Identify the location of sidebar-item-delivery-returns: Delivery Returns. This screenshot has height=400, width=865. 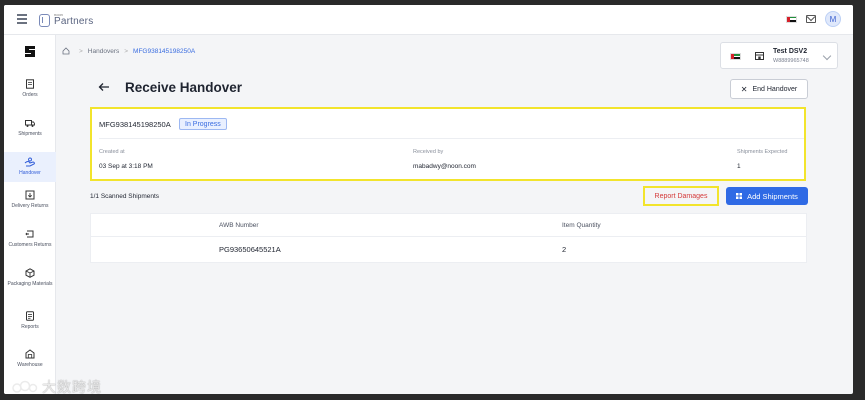
(30, 200).